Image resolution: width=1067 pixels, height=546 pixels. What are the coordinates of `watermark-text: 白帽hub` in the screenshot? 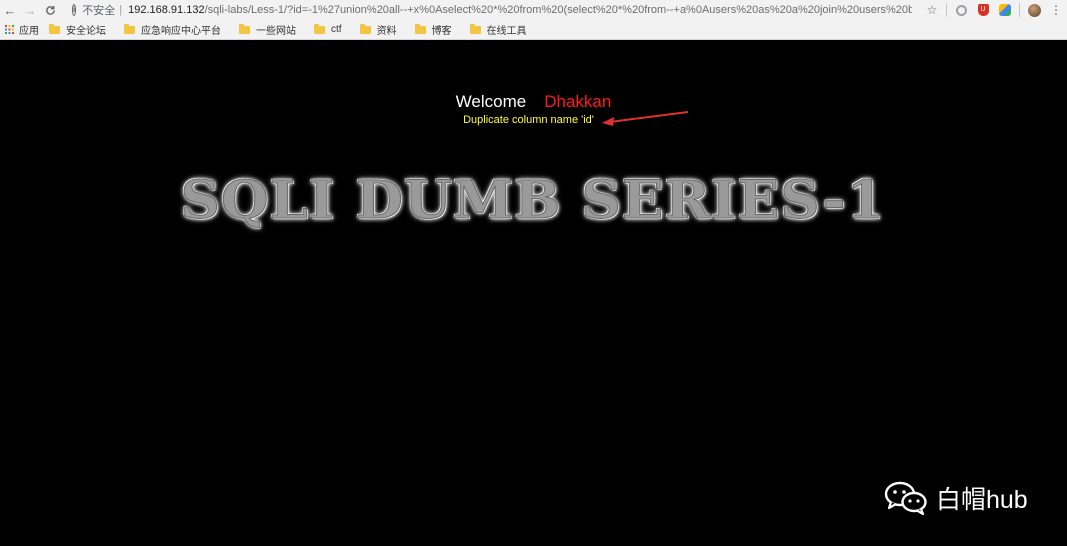 It's located at (982, 500).